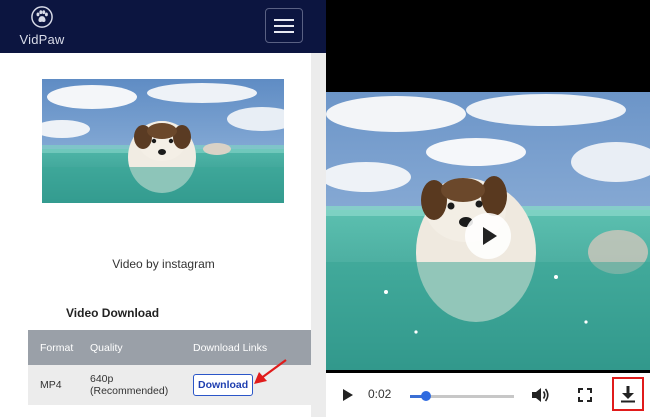 The image size is (650, 417). I want to click on video-caption: Video by instagram, so click(163, 264).